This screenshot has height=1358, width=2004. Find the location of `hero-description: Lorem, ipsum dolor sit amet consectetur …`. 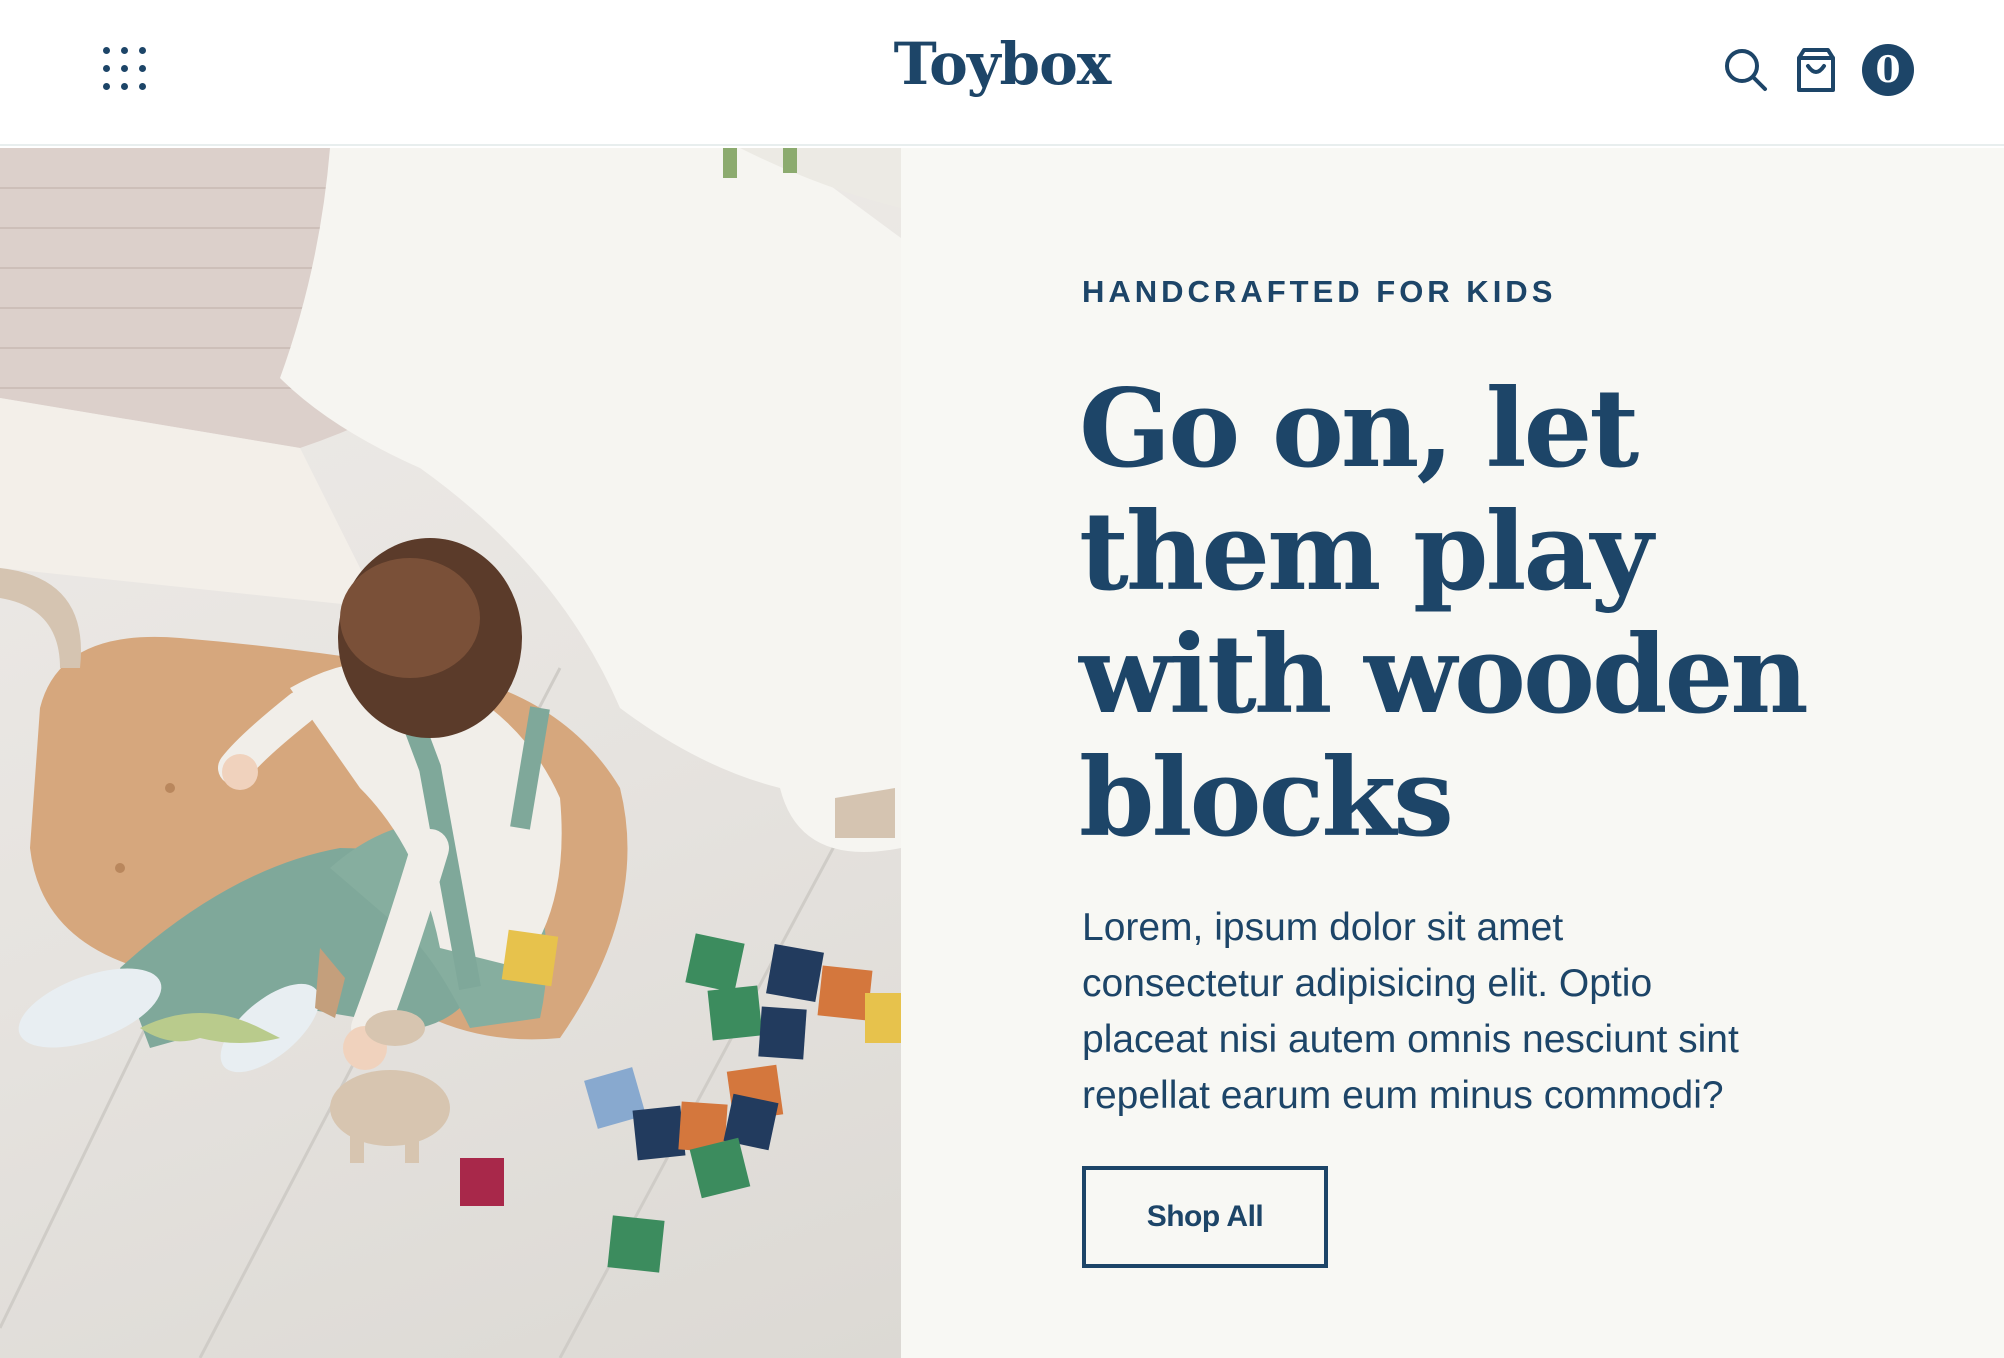

hero-description: Lorem, ipsum dolor sit amet consectetur … is located at coordinates (1462, 1012).